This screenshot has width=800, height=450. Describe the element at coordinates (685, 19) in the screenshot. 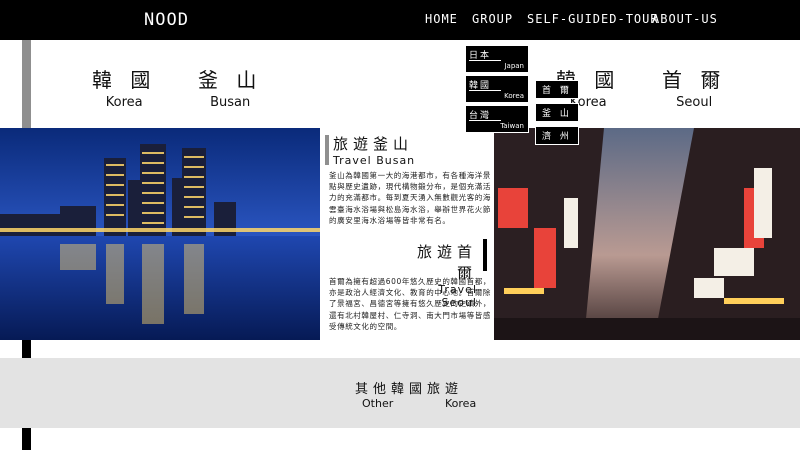

I see `nav-about-us: ABOUT-US` at that location.